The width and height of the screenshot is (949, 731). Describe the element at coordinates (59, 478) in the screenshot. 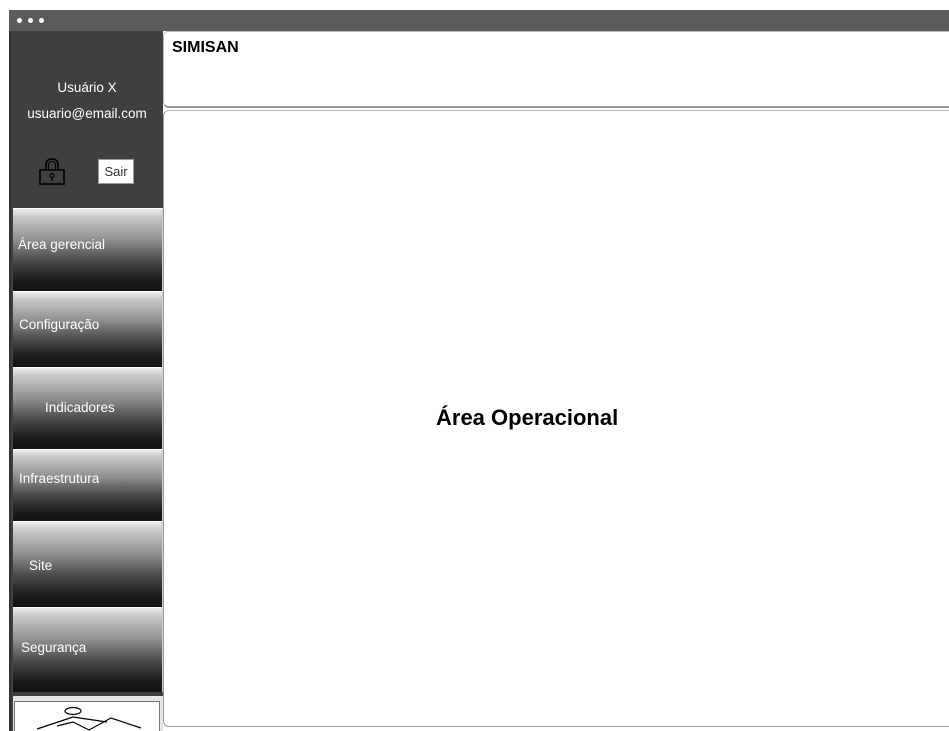

I see `sidebar-item-label: Infraestrutura` at that location.